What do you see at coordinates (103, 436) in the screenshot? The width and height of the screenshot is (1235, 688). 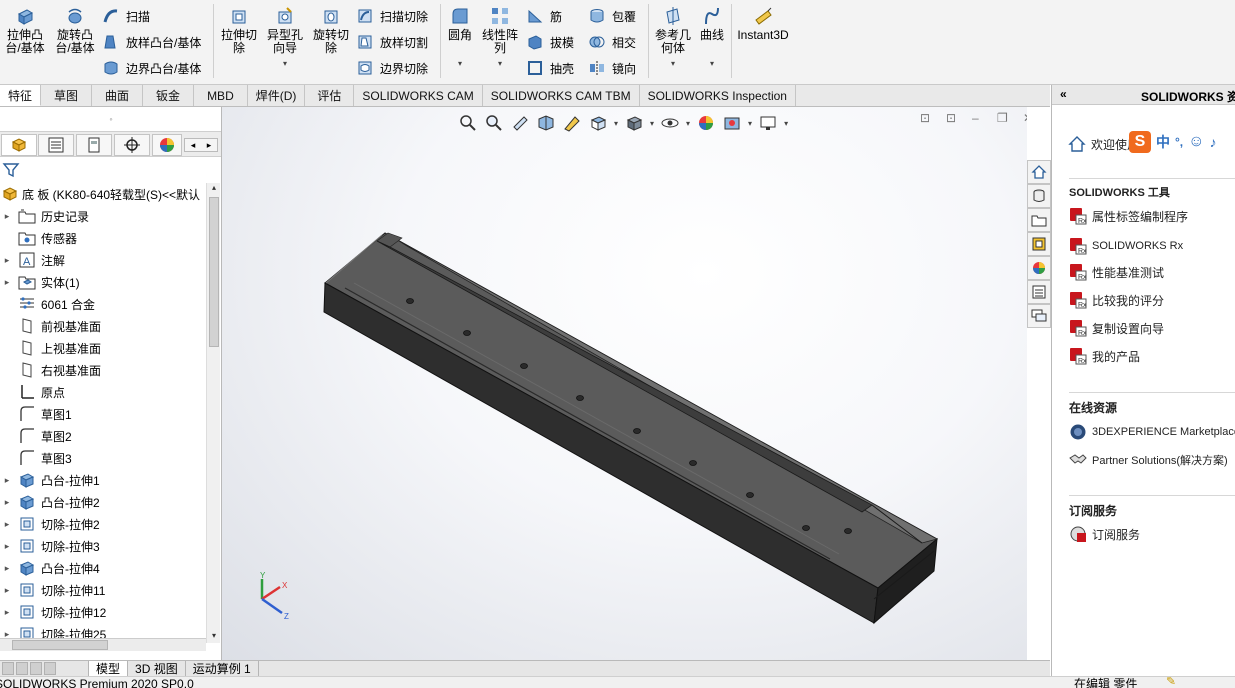 I see `tree-item: 草图2` at bounding box center [103, 436].